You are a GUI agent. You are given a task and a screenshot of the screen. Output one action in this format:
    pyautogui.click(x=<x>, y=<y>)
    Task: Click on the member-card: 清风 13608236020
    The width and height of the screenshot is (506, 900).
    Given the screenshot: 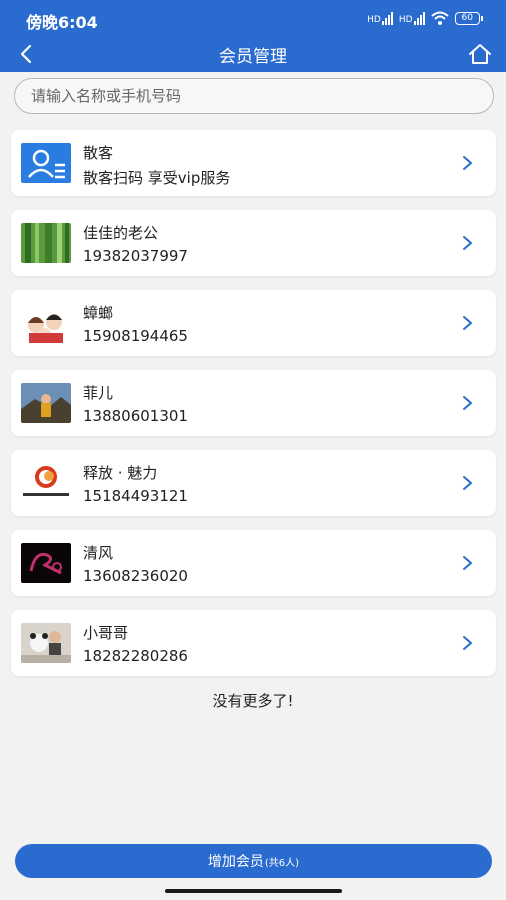 What is the action you would take?
    pyautogui.click(x=253, y=563)
    